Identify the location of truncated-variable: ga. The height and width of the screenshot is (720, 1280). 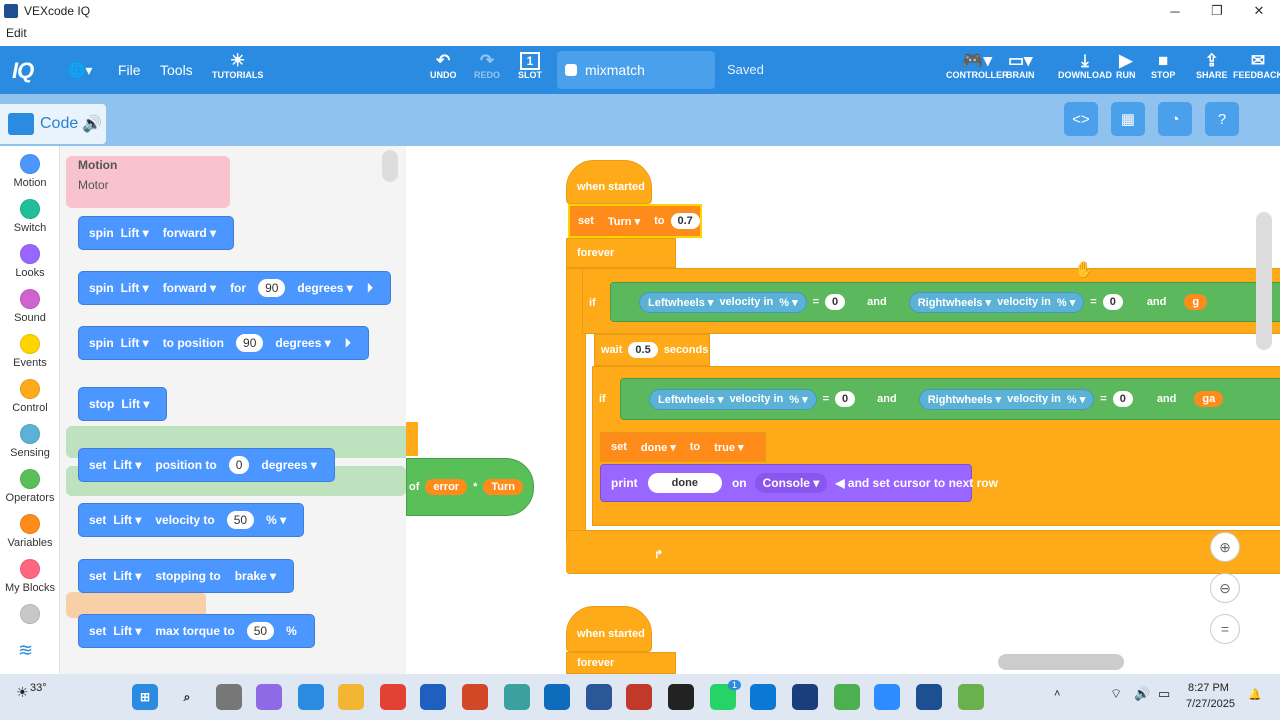
(1209, 399).